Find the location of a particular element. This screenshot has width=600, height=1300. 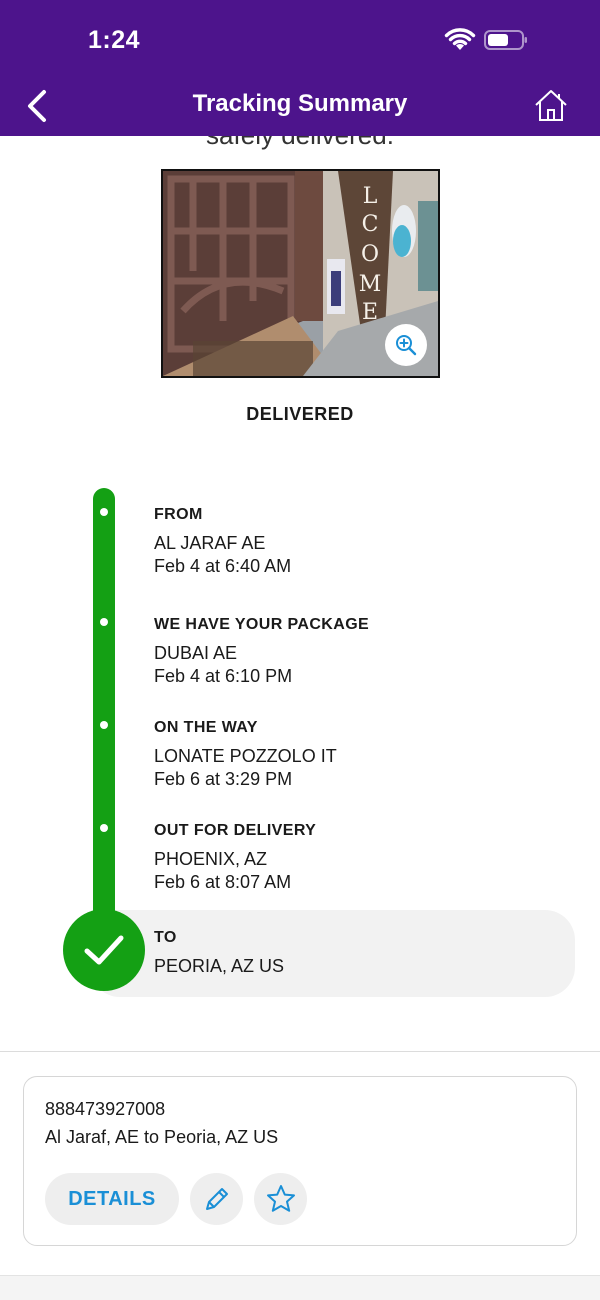

event-location: DUBAI AE is located at coordinates (196, 653).